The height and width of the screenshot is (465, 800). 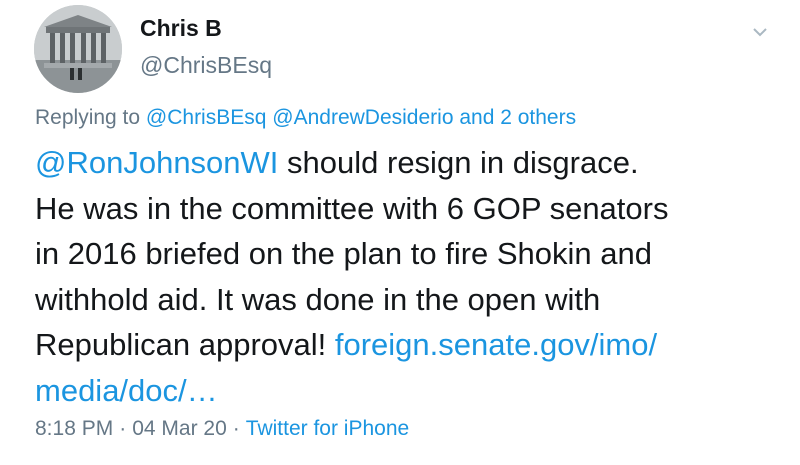 What do you see at coordinates (496, 344) in the screenshot?
I see `tweet-url-link: foreign.senate.gov/imo/` at bounding box center [496, 344].